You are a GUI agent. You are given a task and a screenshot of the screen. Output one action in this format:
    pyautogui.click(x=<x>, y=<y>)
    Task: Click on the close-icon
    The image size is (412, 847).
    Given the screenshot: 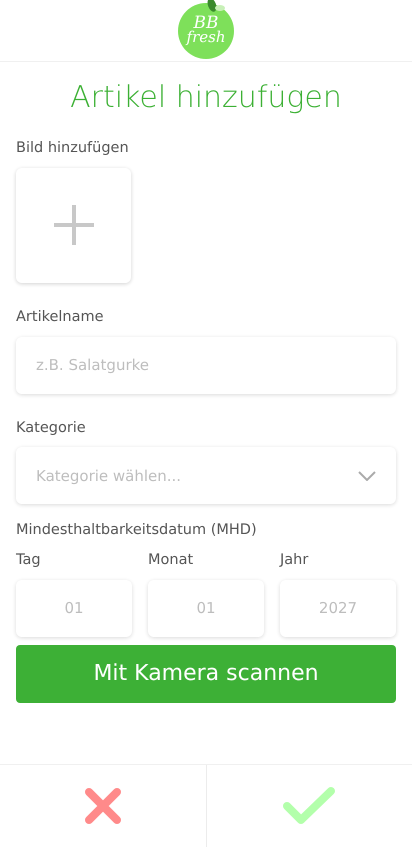 What is the action you would take?
    pyautogui.click(x=102, y=806)
    